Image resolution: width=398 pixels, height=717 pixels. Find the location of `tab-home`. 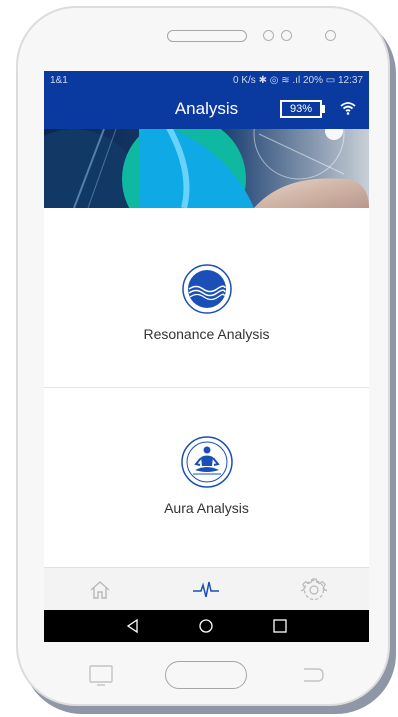

tab-home is located at coordinates (100, 590).